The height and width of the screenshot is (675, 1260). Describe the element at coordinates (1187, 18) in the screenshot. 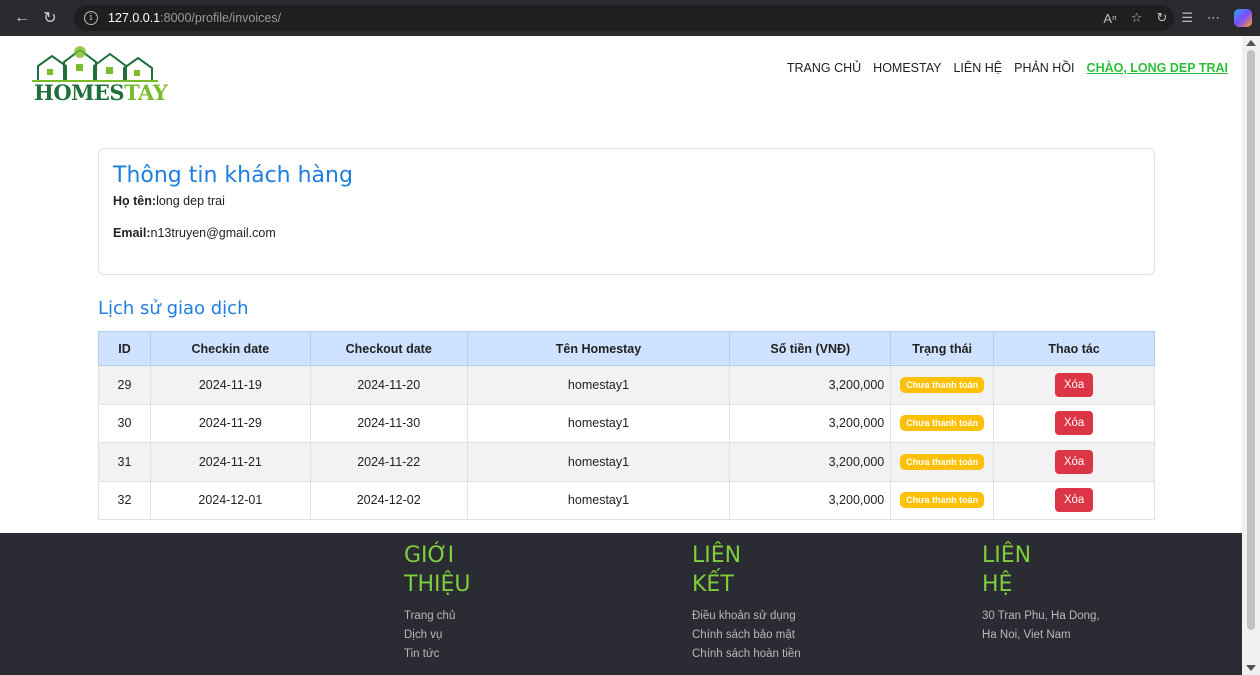

I see `favorites-icon: ☰` at that location.